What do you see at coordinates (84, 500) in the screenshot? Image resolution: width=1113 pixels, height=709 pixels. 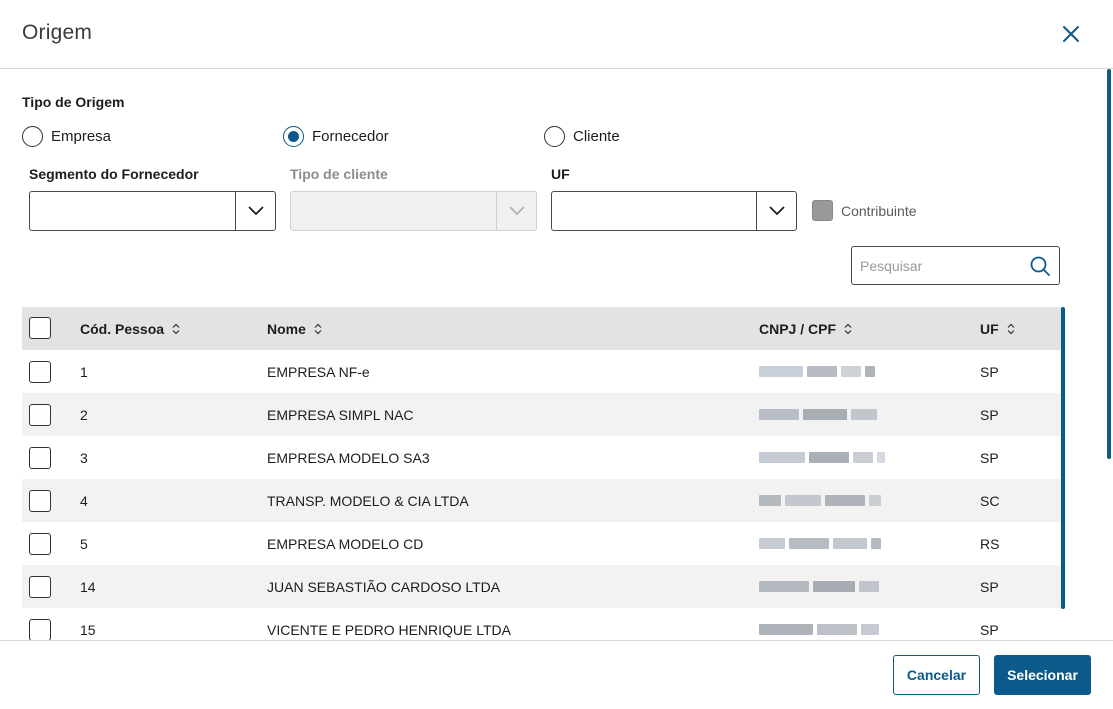 I see `cell-code: 4` at bounding box center [84, 500].